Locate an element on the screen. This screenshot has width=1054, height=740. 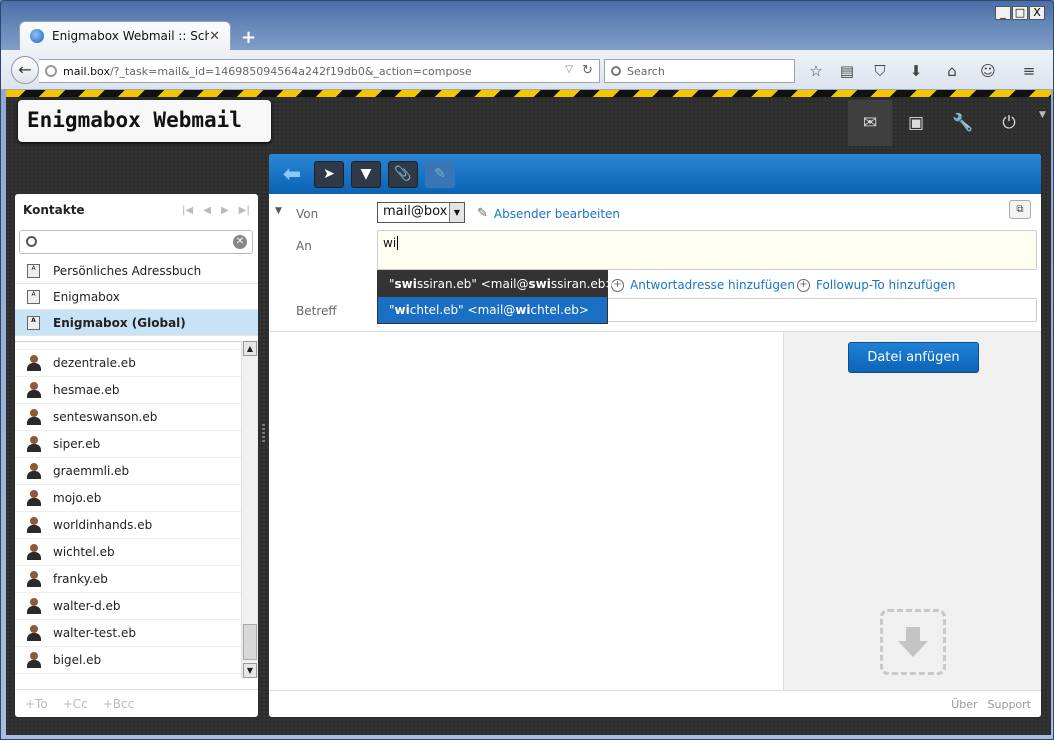
contact-list-scrollbar: ▲ ▼ is located at coordinates (249, 509).